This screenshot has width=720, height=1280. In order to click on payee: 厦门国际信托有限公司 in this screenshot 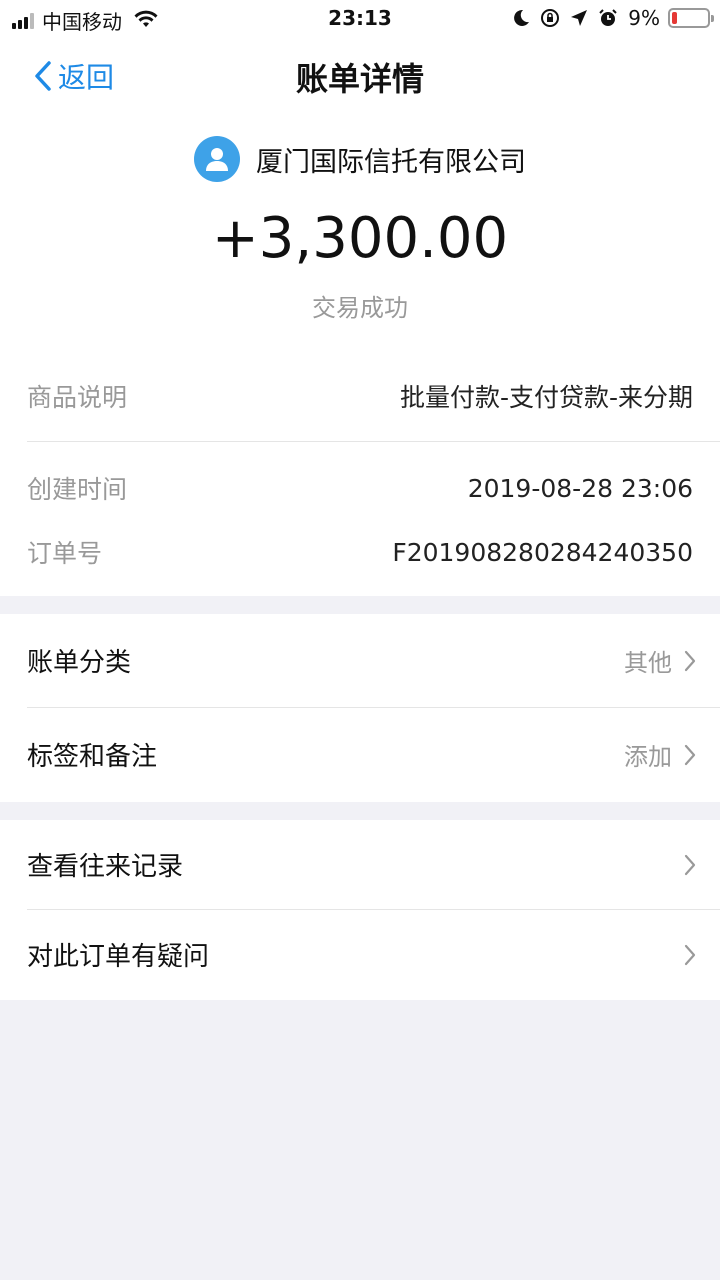, I will do `click(360, 159)`.